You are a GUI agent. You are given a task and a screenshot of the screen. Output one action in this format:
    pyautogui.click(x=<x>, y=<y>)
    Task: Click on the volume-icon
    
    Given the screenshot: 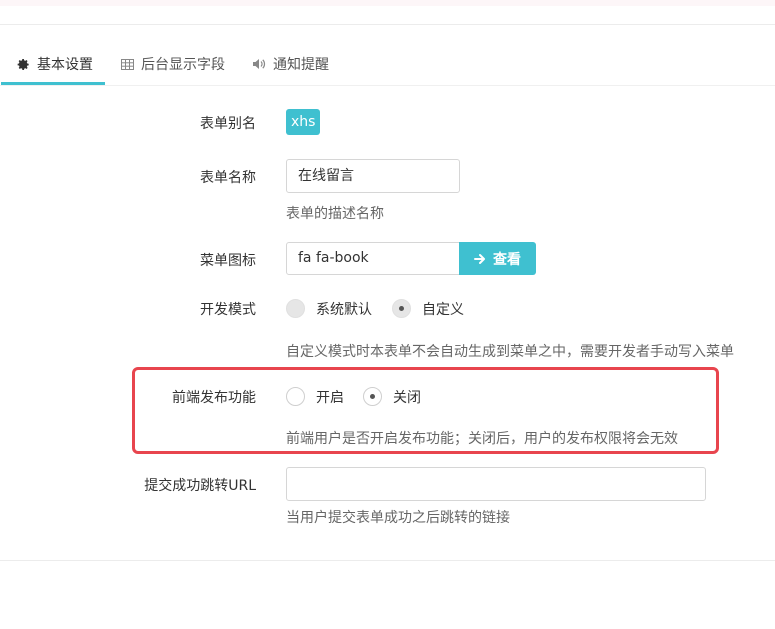 What is the action you would take?
    pyautogui.click(x=259, y=64)
    